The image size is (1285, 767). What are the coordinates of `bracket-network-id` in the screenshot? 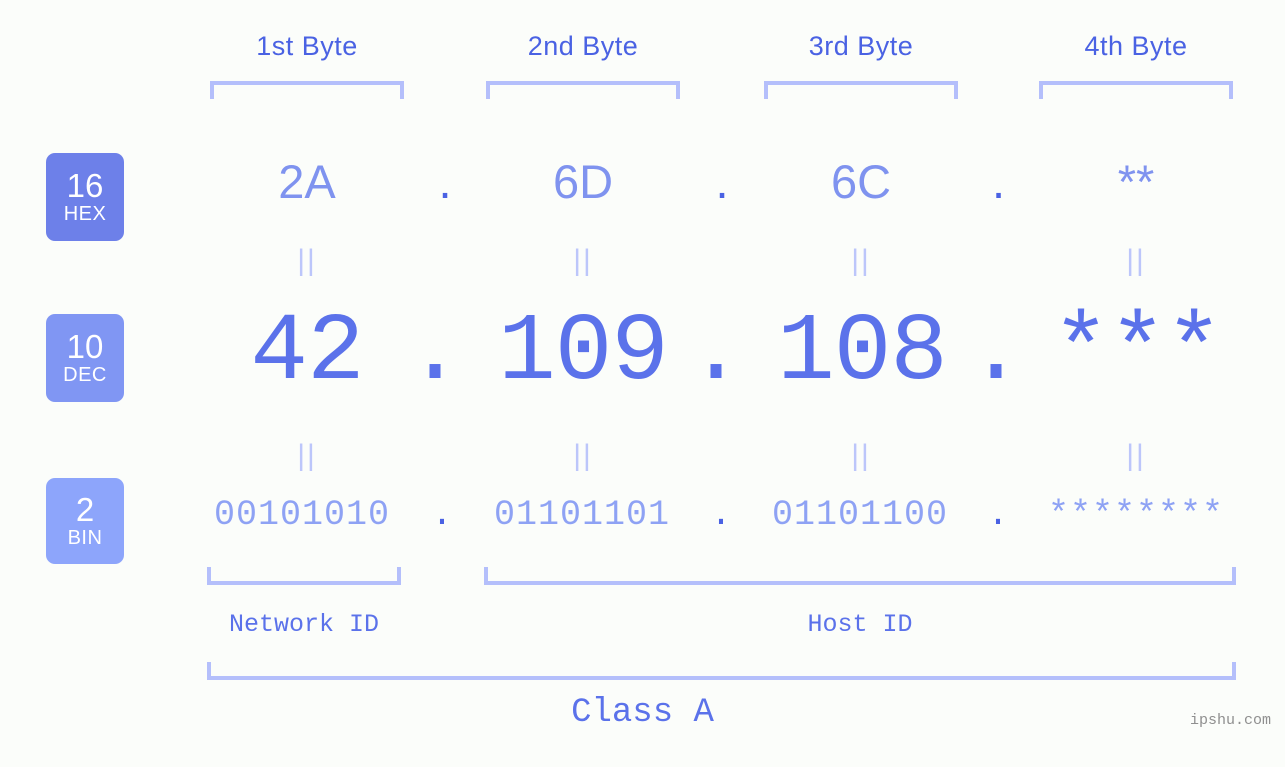 It's located at (304, 576).